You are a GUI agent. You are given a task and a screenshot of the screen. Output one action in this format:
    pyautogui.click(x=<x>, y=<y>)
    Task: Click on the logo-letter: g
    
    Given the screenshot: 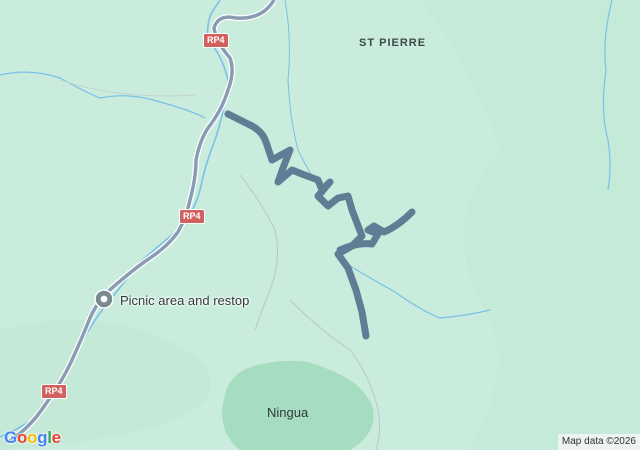 What is the action you would take?
    pyautogui.click(x=42, y=437)
    